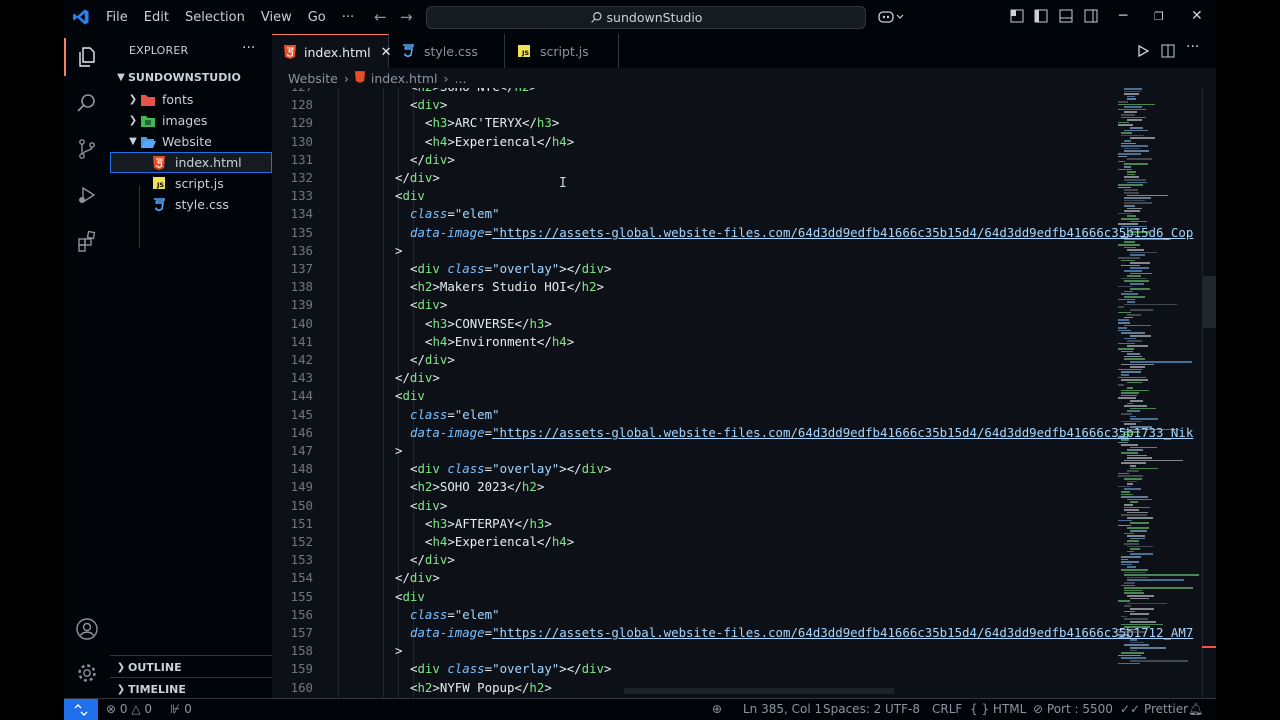 This screenshot has height=720, width=1280. What do you see at coordinates (1073, 709) in the screenshot?
I see `live-server-port: ⊘ Port : 5500` at bounding box center [1073, 709].